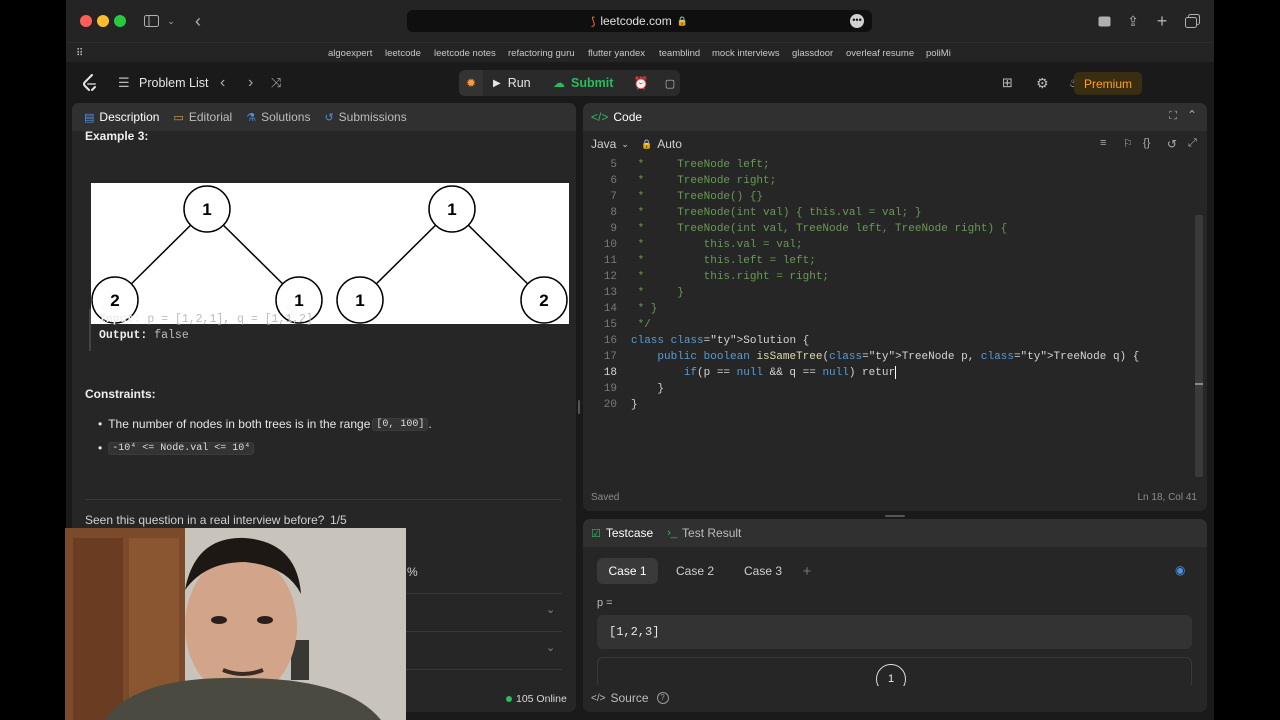 The width and height of the screenshot is (1280, 720). What do you see at coordinates (679, 53) in the screenshot?
I see `bookmark-teamblind: teamblind` at bounding box center [679, 53].